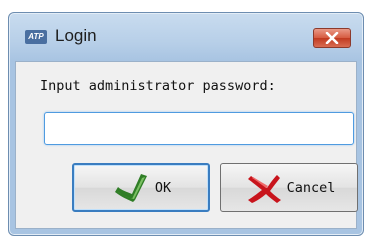 This screenshot has height=248, width=376. What do you see at coordinates (158, 86) in the screenshot?
I see `password-prompt-label: Input administrator password:` at bounding box center [158, 86].